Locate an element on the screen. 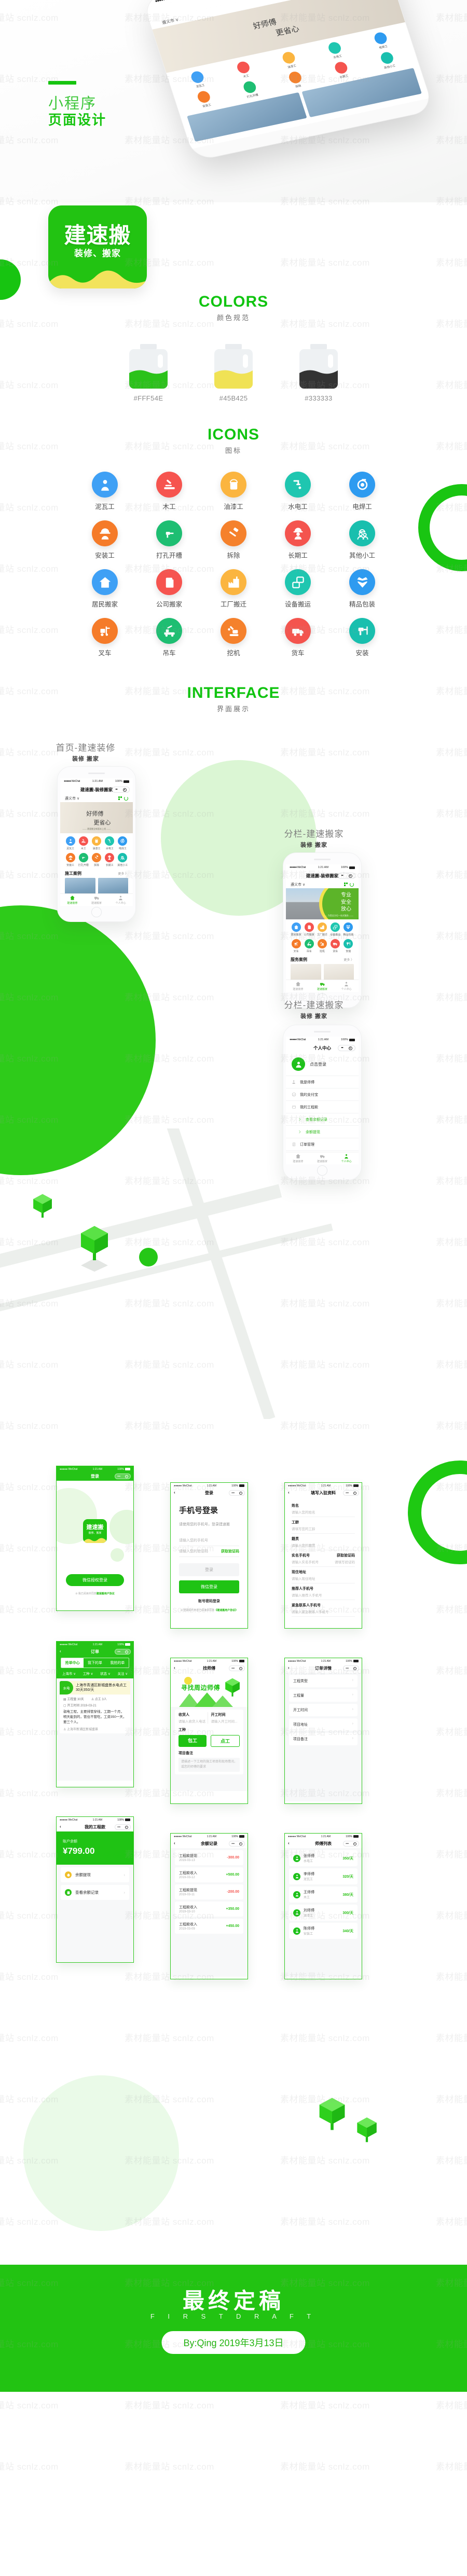  longterm-worker-icon is located at coordinates (110, 857).